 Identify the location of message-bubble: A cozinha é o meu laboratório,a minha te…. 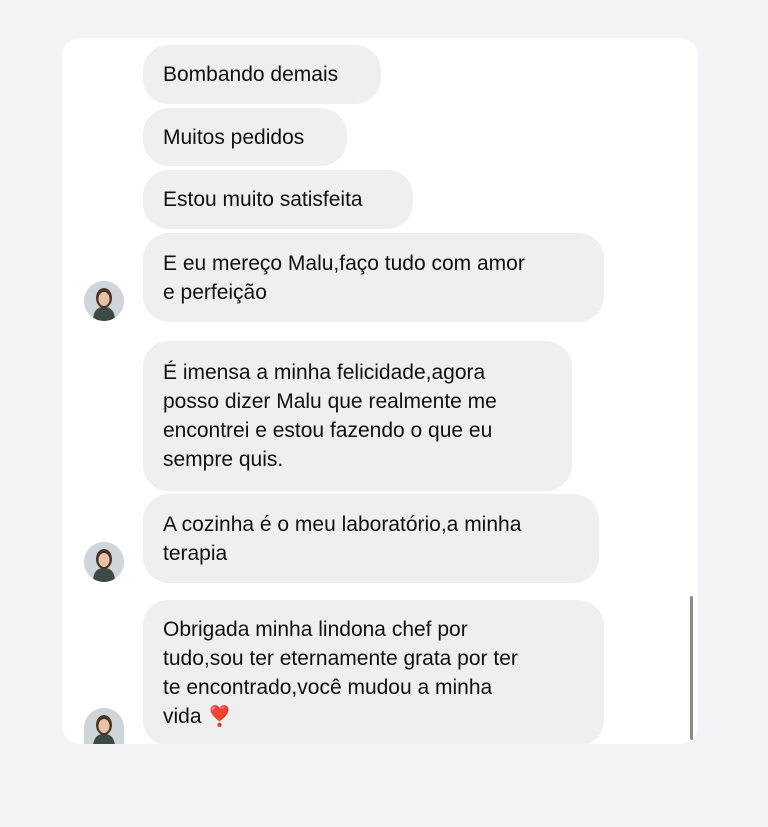
(371, 538).